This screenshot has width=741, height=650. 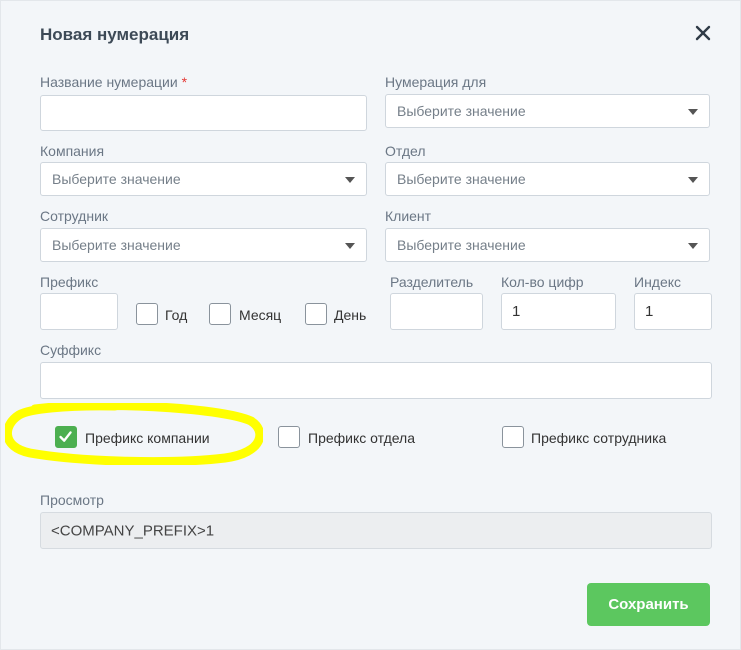 I want to click on year-label: Год, so click(x=176, y=315).